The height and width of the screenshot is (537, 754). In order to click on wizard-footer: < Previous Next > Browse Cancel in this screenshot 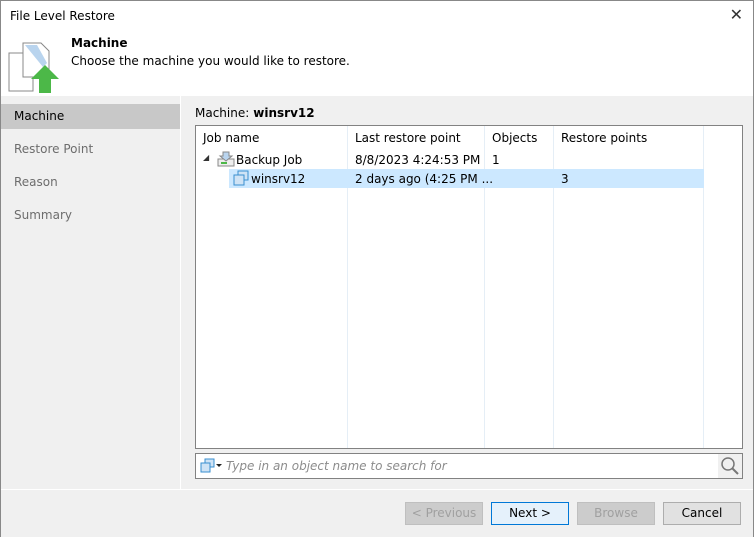, I will do `click(377, 513)`.